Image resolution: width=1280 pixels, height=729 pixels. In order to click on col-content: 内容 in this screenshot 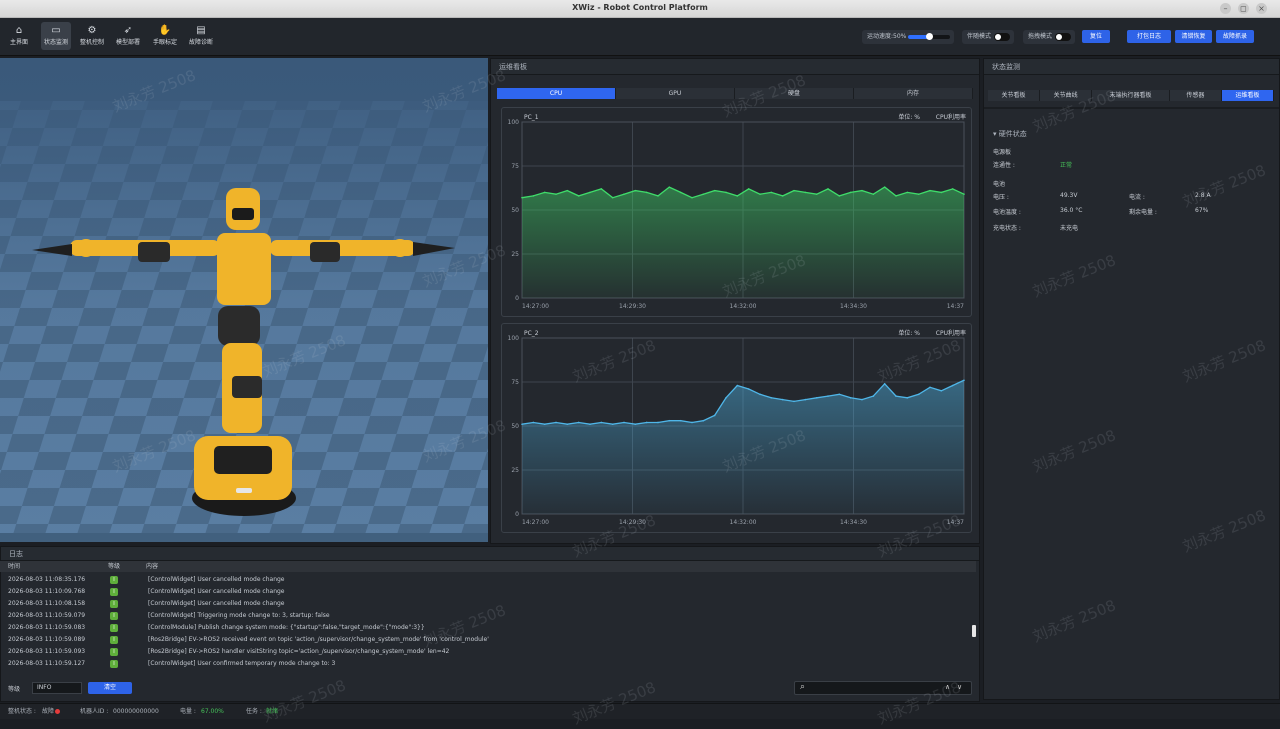, I will do `click(152, 566)`.